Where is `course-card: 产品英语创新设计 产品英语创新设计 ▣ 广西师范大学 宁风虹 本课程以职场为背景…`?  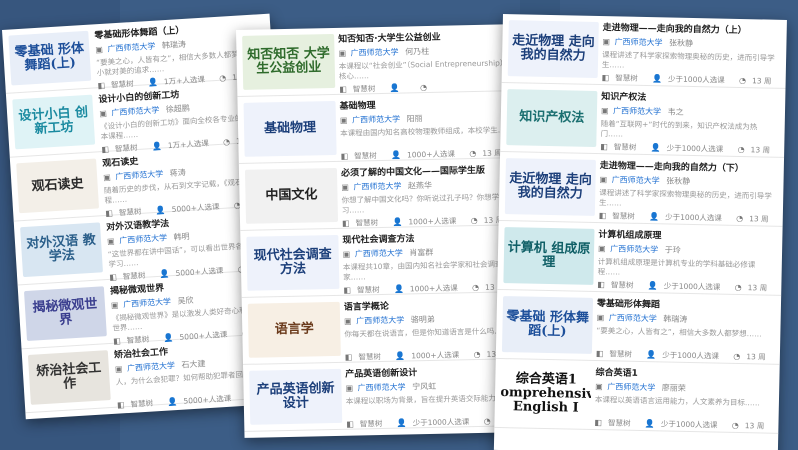
course-card: 产品英语创新设计 产品英语创新设计 ▣ 广西师范大学 宁风虹 本课程以职场为背景… is located at coordinates (386, 395).